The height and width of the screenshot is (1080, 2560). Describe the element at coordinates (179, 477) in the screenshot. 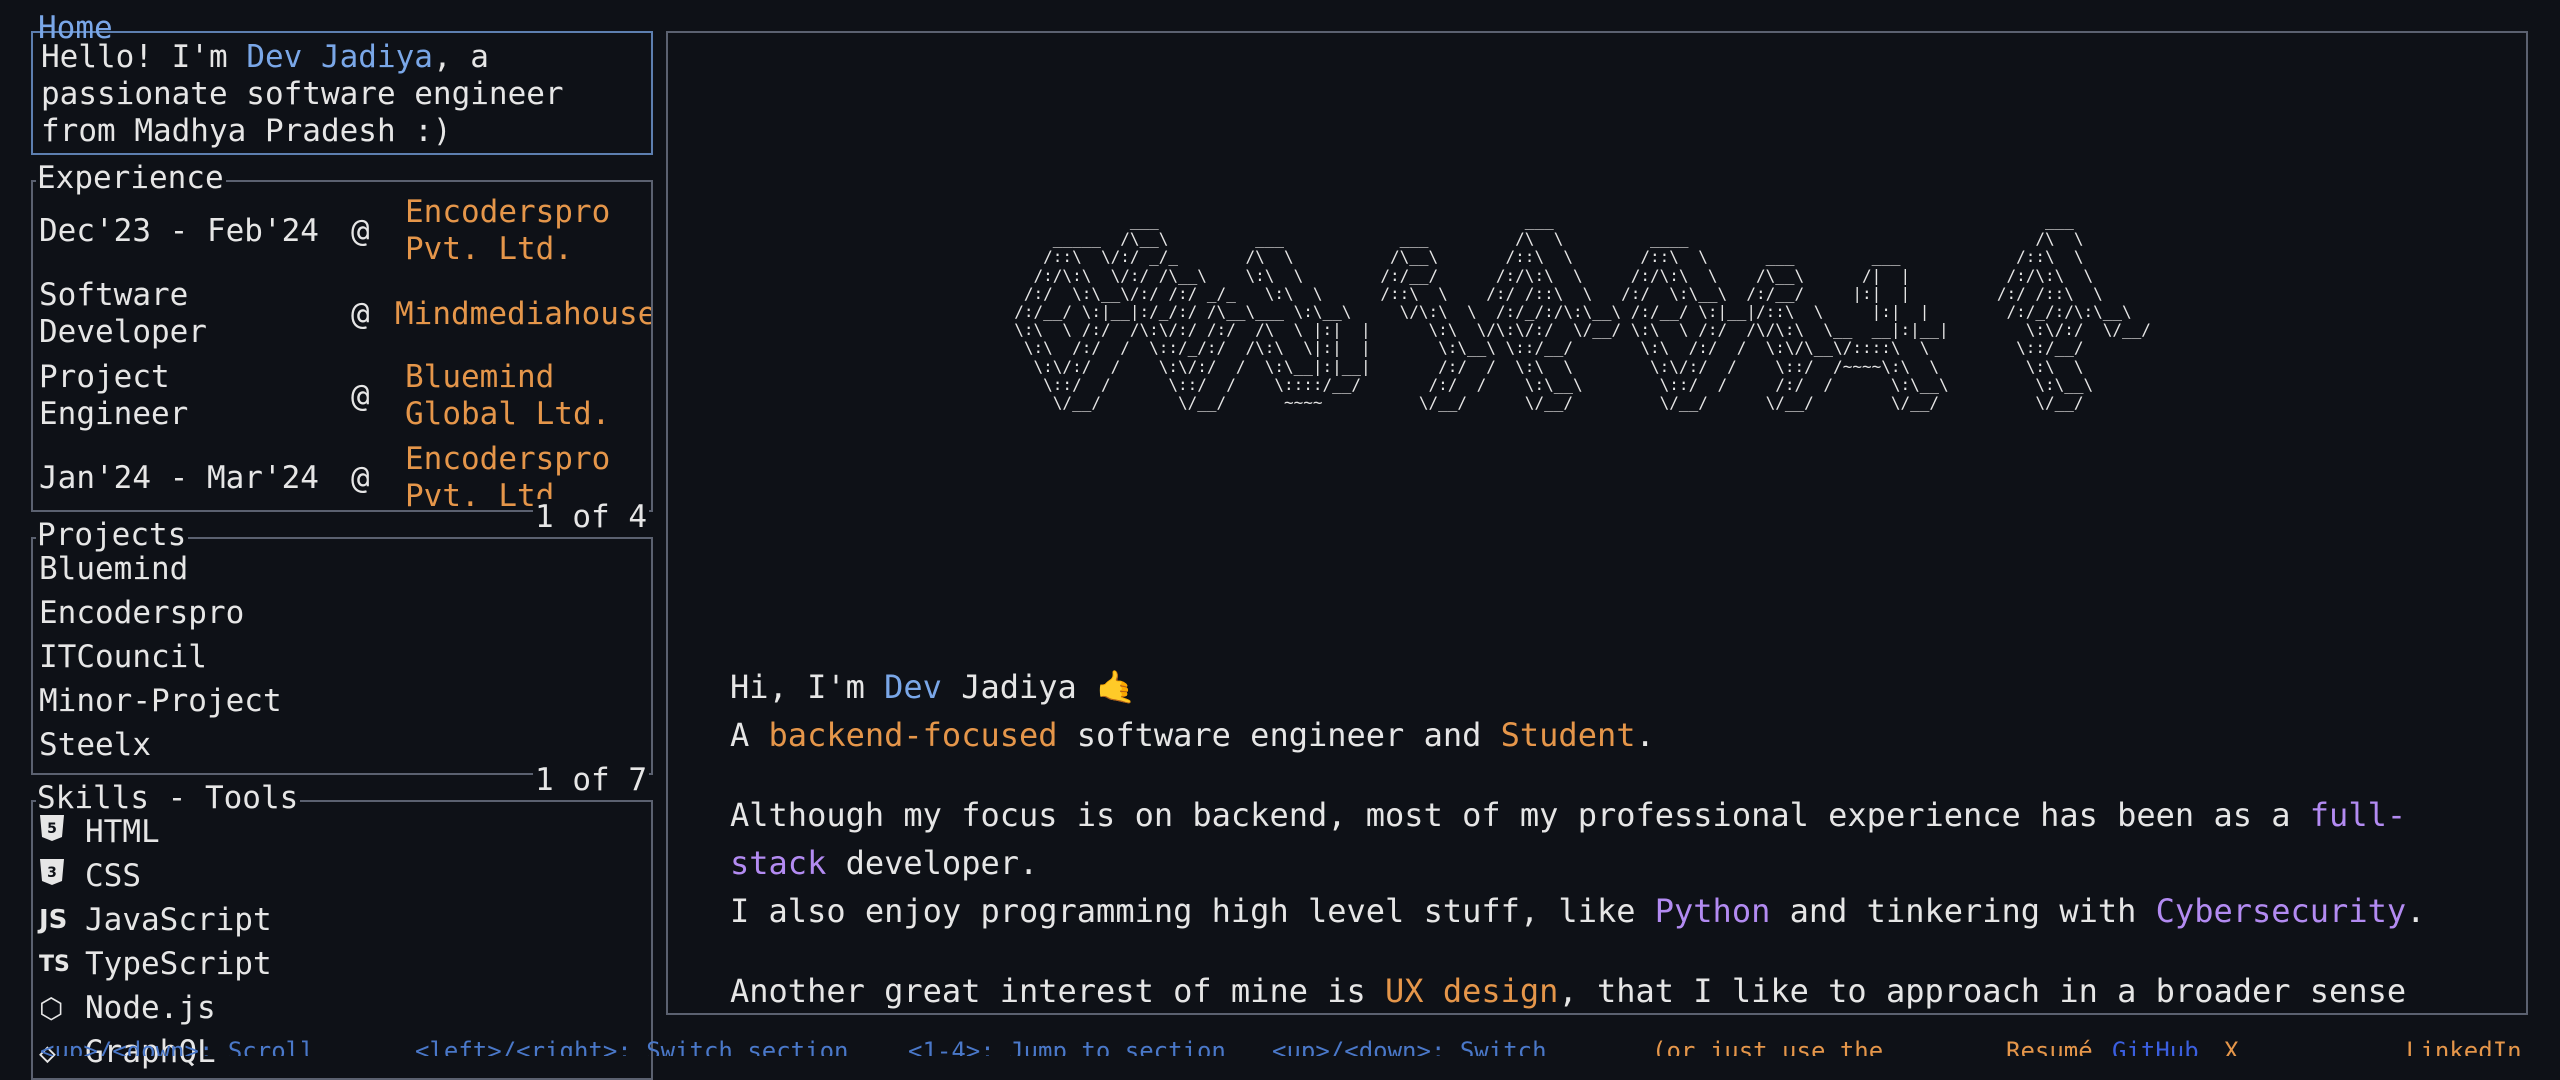

I see `experience-date: Jan'24 - Mar'24` at that location.